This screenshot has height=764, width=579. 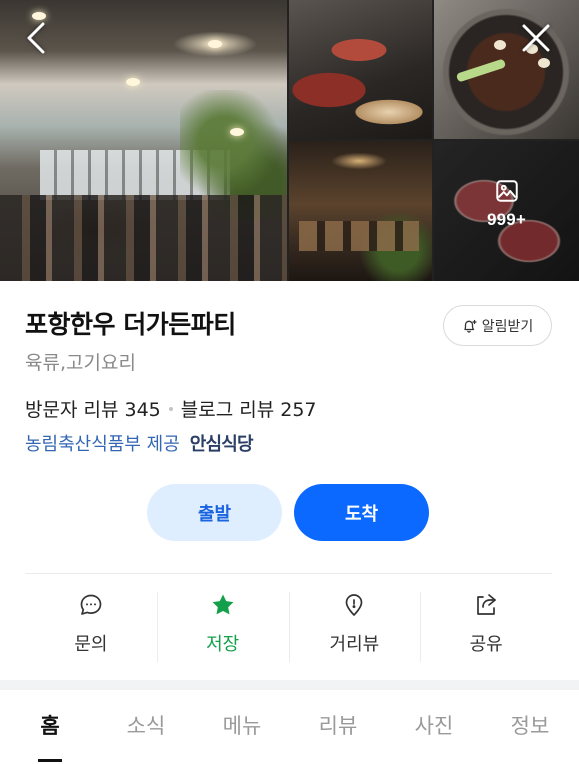 I want to click on quick-actions: 문의 저장 거리뷰 공유, so click(x=288, y=626).